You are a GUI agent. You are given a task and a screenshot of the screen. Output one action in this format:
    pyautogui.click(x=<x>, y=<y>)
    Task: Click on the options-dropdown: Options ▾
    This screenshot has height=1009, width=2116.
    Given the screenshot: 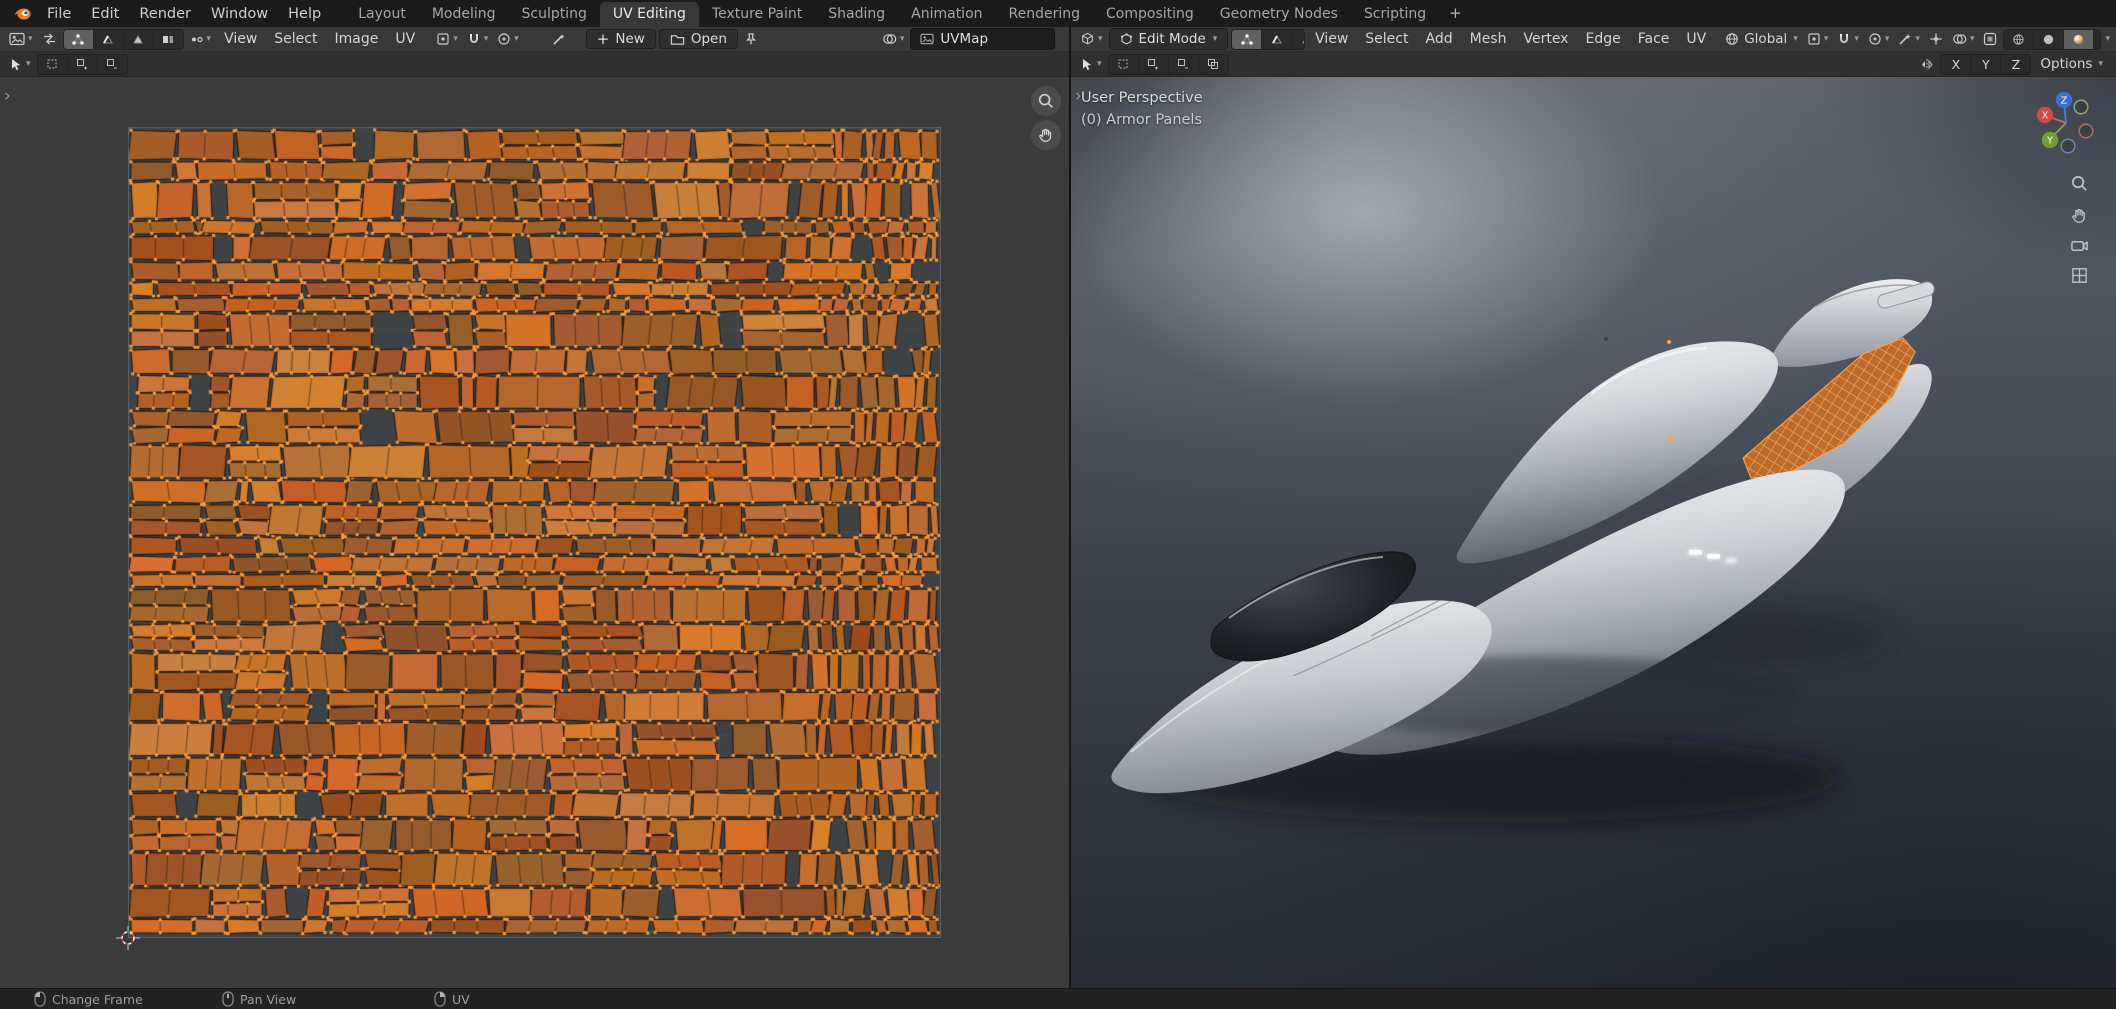 What is the action you would take?
    pyautogui.click(x=2070, y=64)
    